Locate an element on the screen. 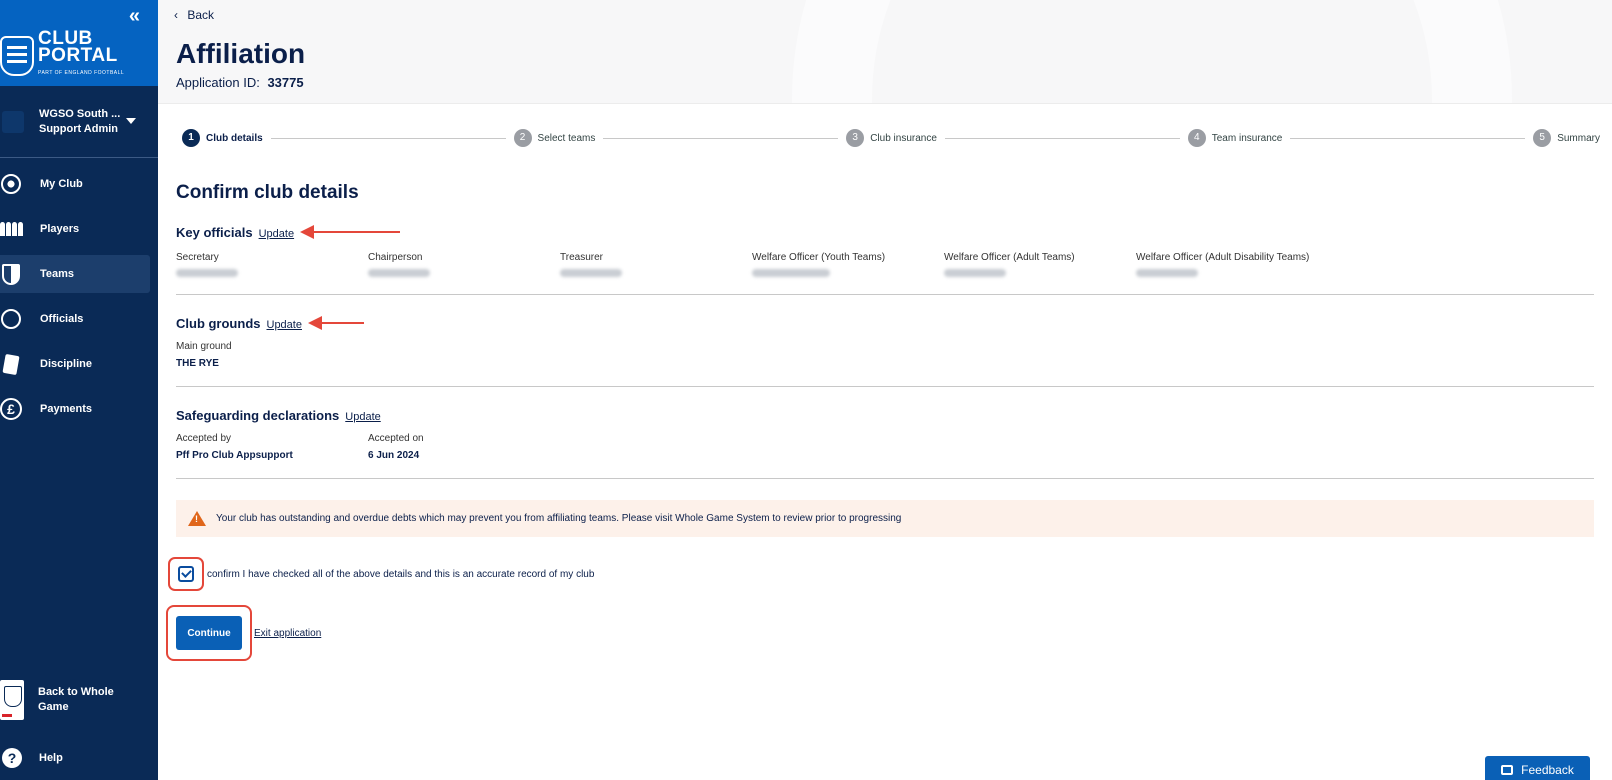 This screenshot has height=780, width=1612. accepted-on-label: Accepted on is located at coordinates (396, 438).